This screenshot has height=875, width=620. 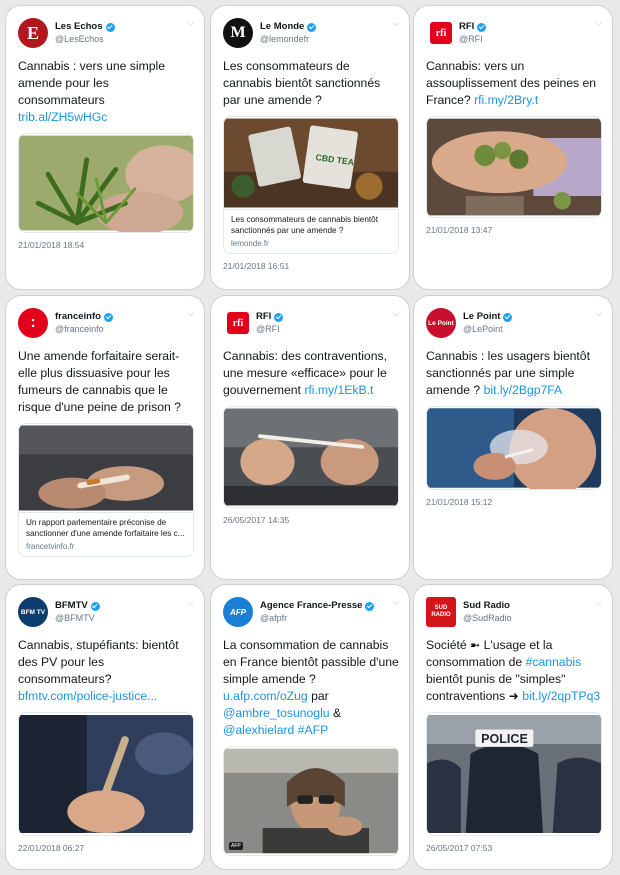 What do you see at coordinates (51, 848) in the screenshot?
I see `tweet-timestamp: 22/01/2018 06:27` at bounding box center [51, 848].